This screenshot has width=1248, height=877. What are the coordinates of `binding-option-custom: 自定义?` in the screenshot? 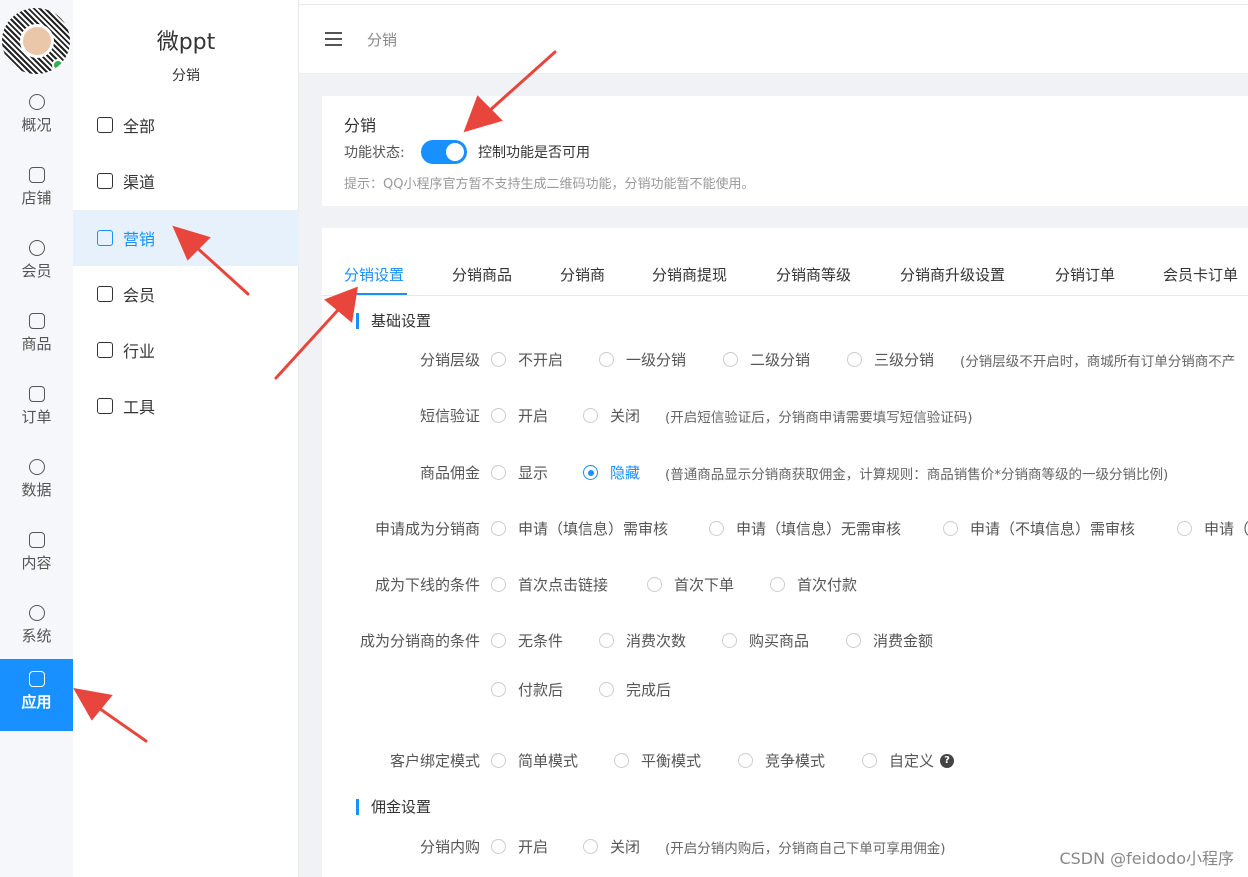 It's located at (908, 760).